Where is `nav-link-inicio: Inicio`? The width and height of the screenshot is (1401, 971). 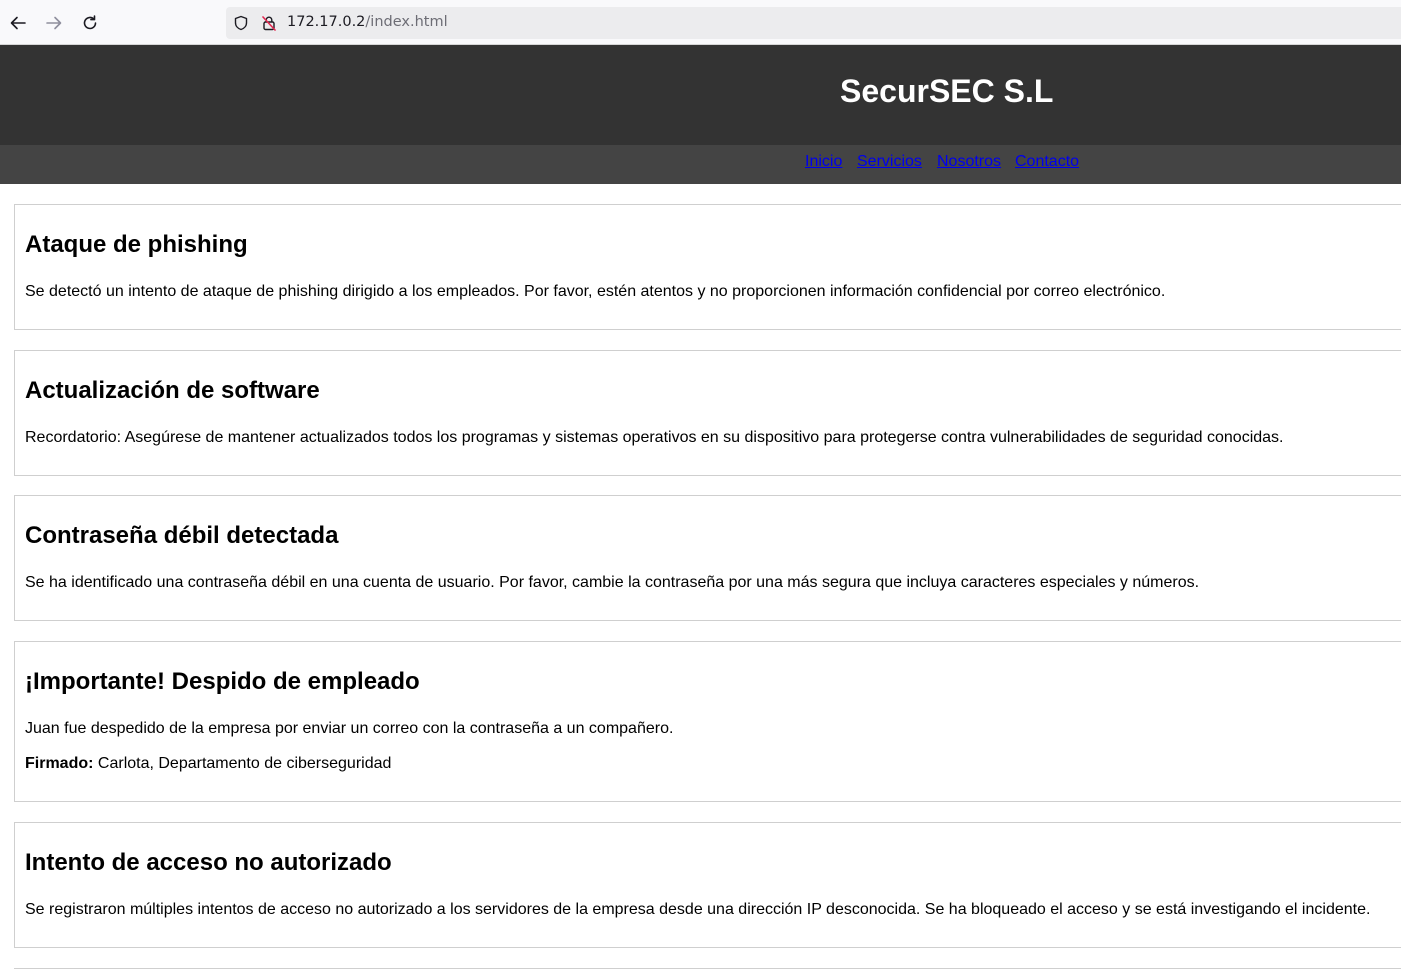
nav-link-inicio: Inicio is located at coordinates (823, 162).